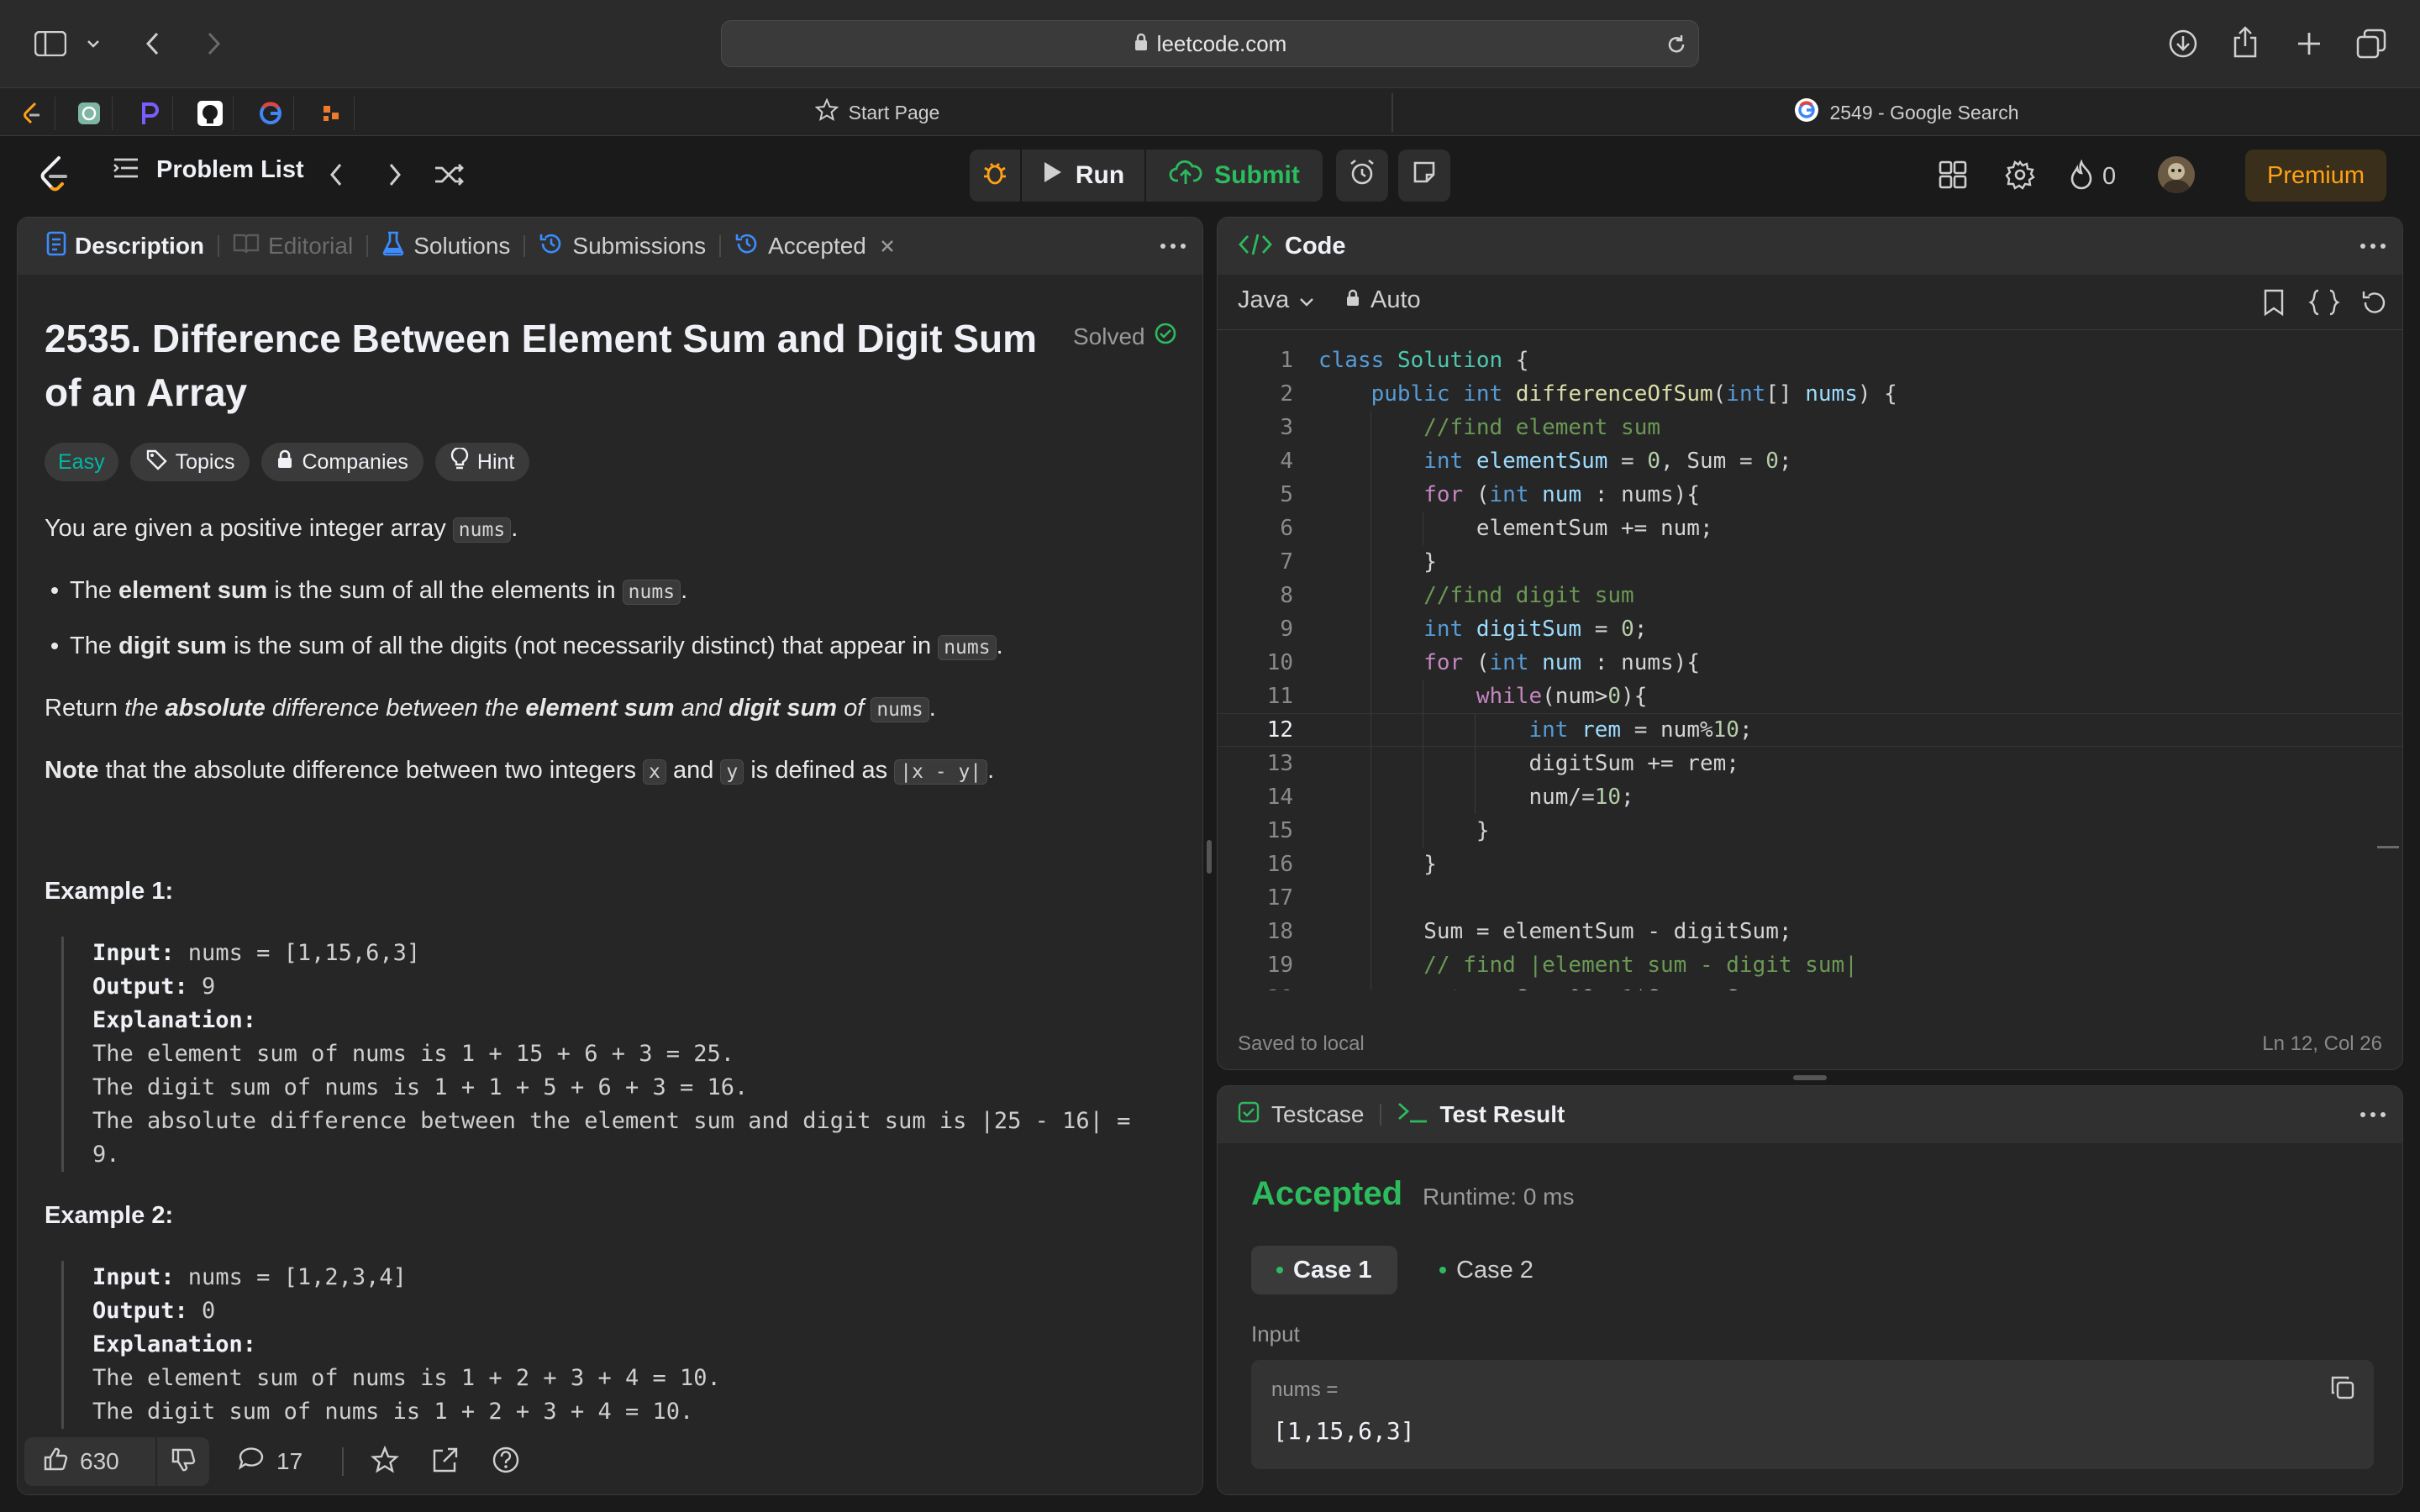 The height and width of the screenshot is (1512, 2420). Describe the element at coordinates (1677, 47) in the screenshot. I see `reload-icon` at that location.